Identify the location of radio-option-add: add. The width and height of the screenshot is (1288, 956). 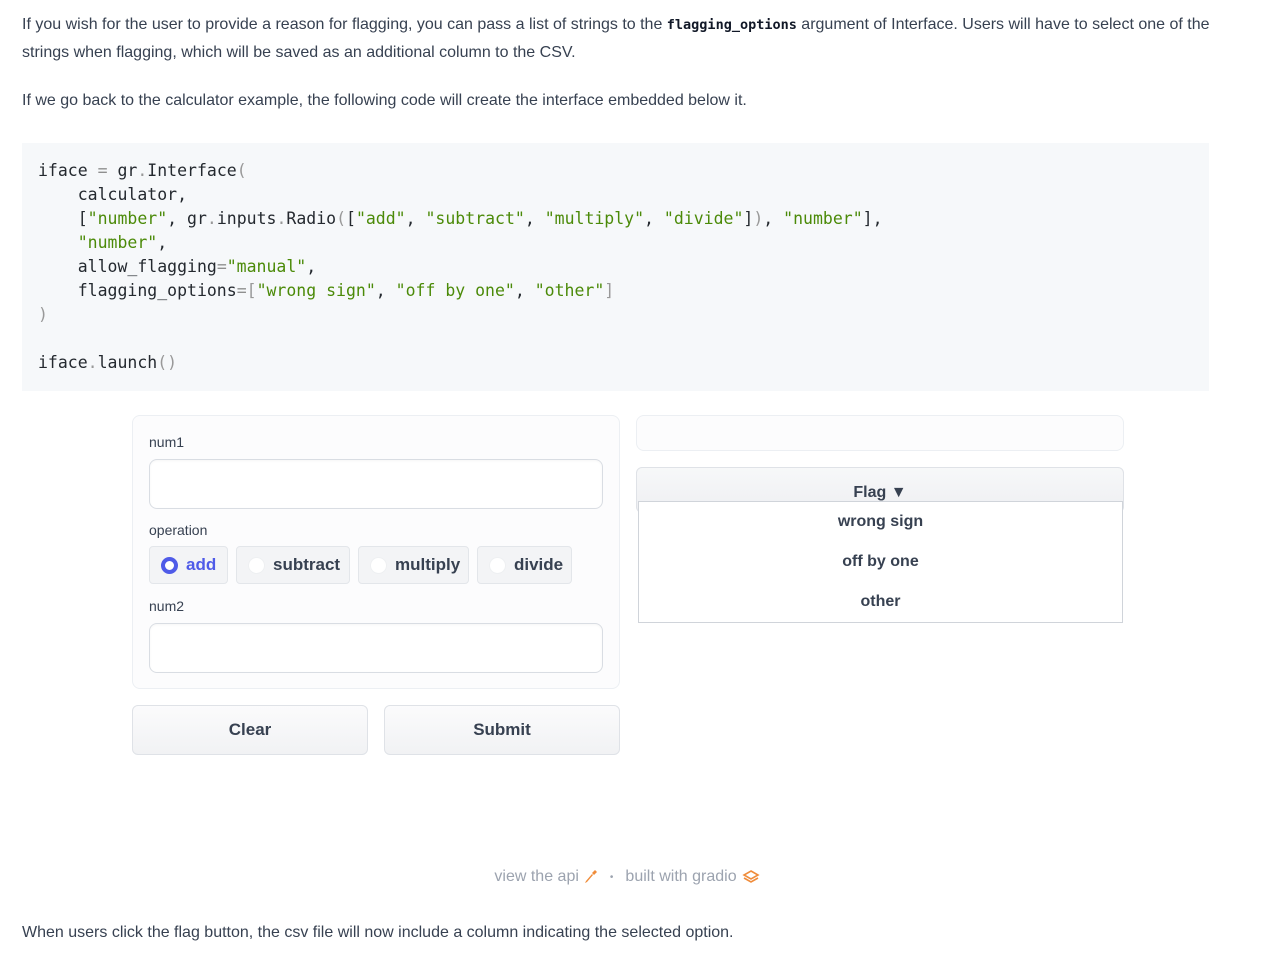
(188, 565).